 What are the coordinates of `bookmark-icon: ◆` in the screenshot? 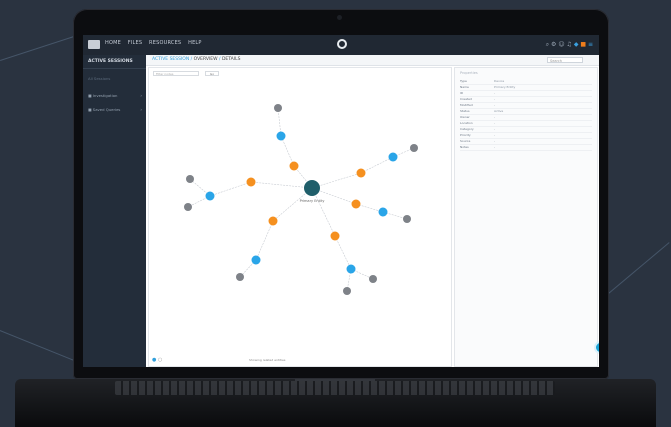 It's located at (576, 44).